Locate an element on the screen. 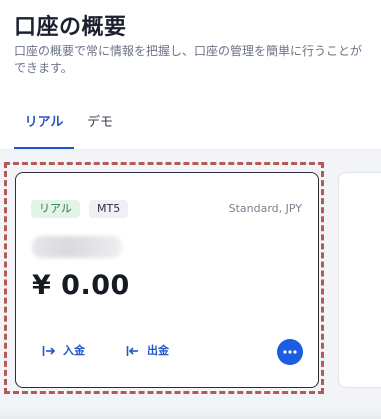  tab-real: リアル is located at coordinates (44, 127).